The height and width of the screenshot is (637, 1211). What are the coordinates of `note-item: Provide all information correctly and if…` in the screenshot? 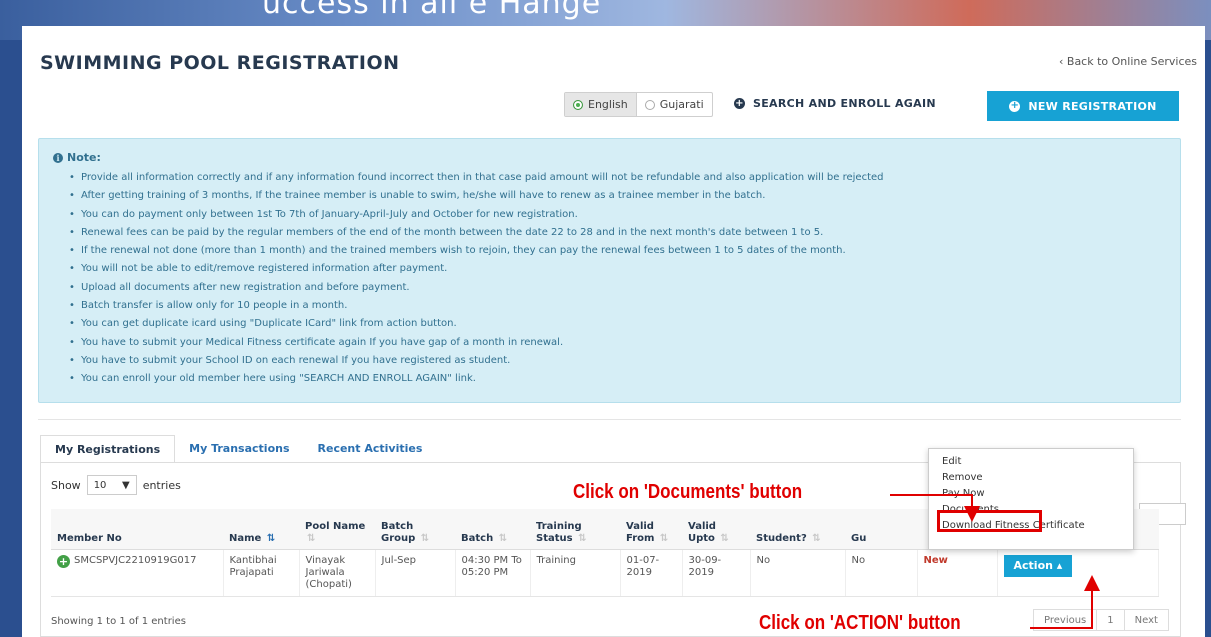 It's located at (476, 178).